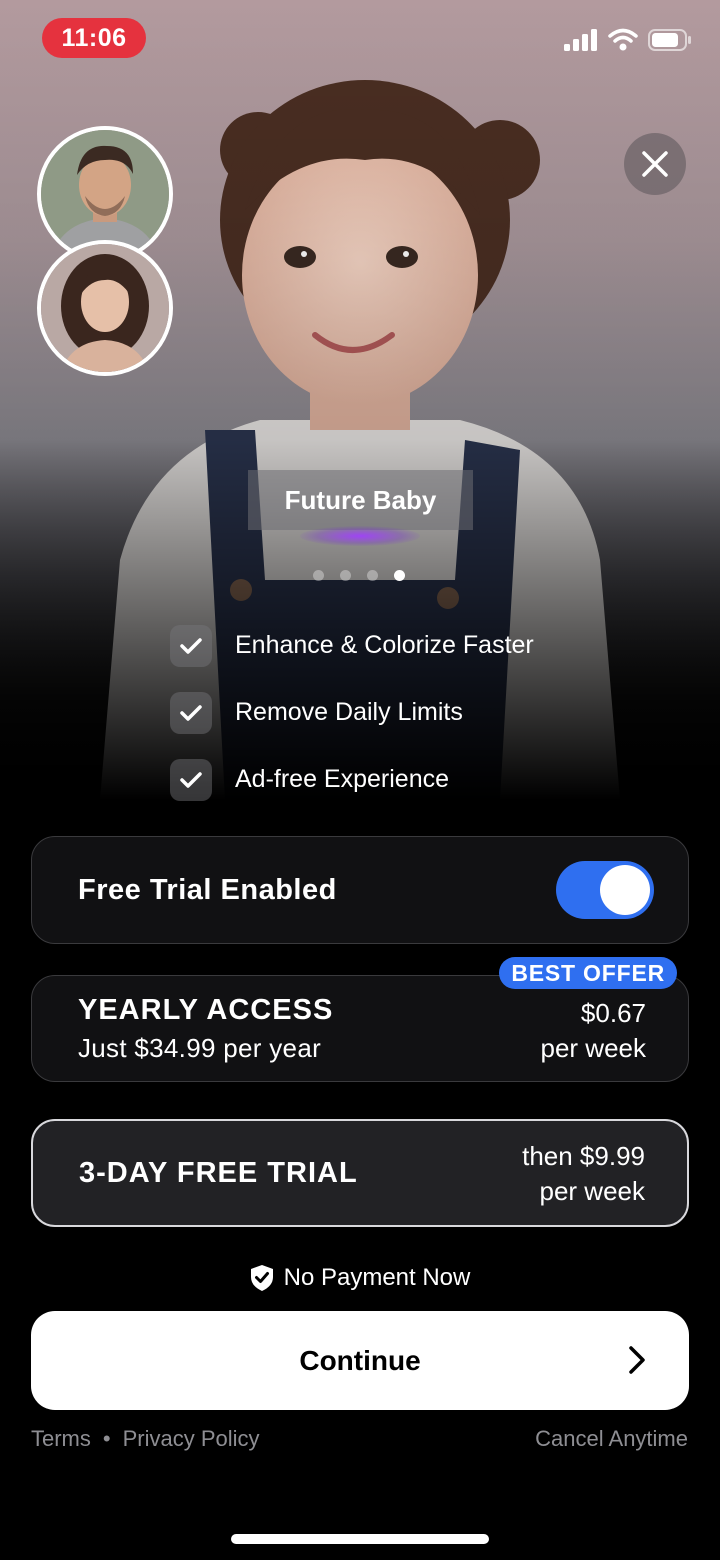  Describe the element at coordinates (588, 973) in the screenshot. I see `best-offer-badge: BEST OFFER` at that location.